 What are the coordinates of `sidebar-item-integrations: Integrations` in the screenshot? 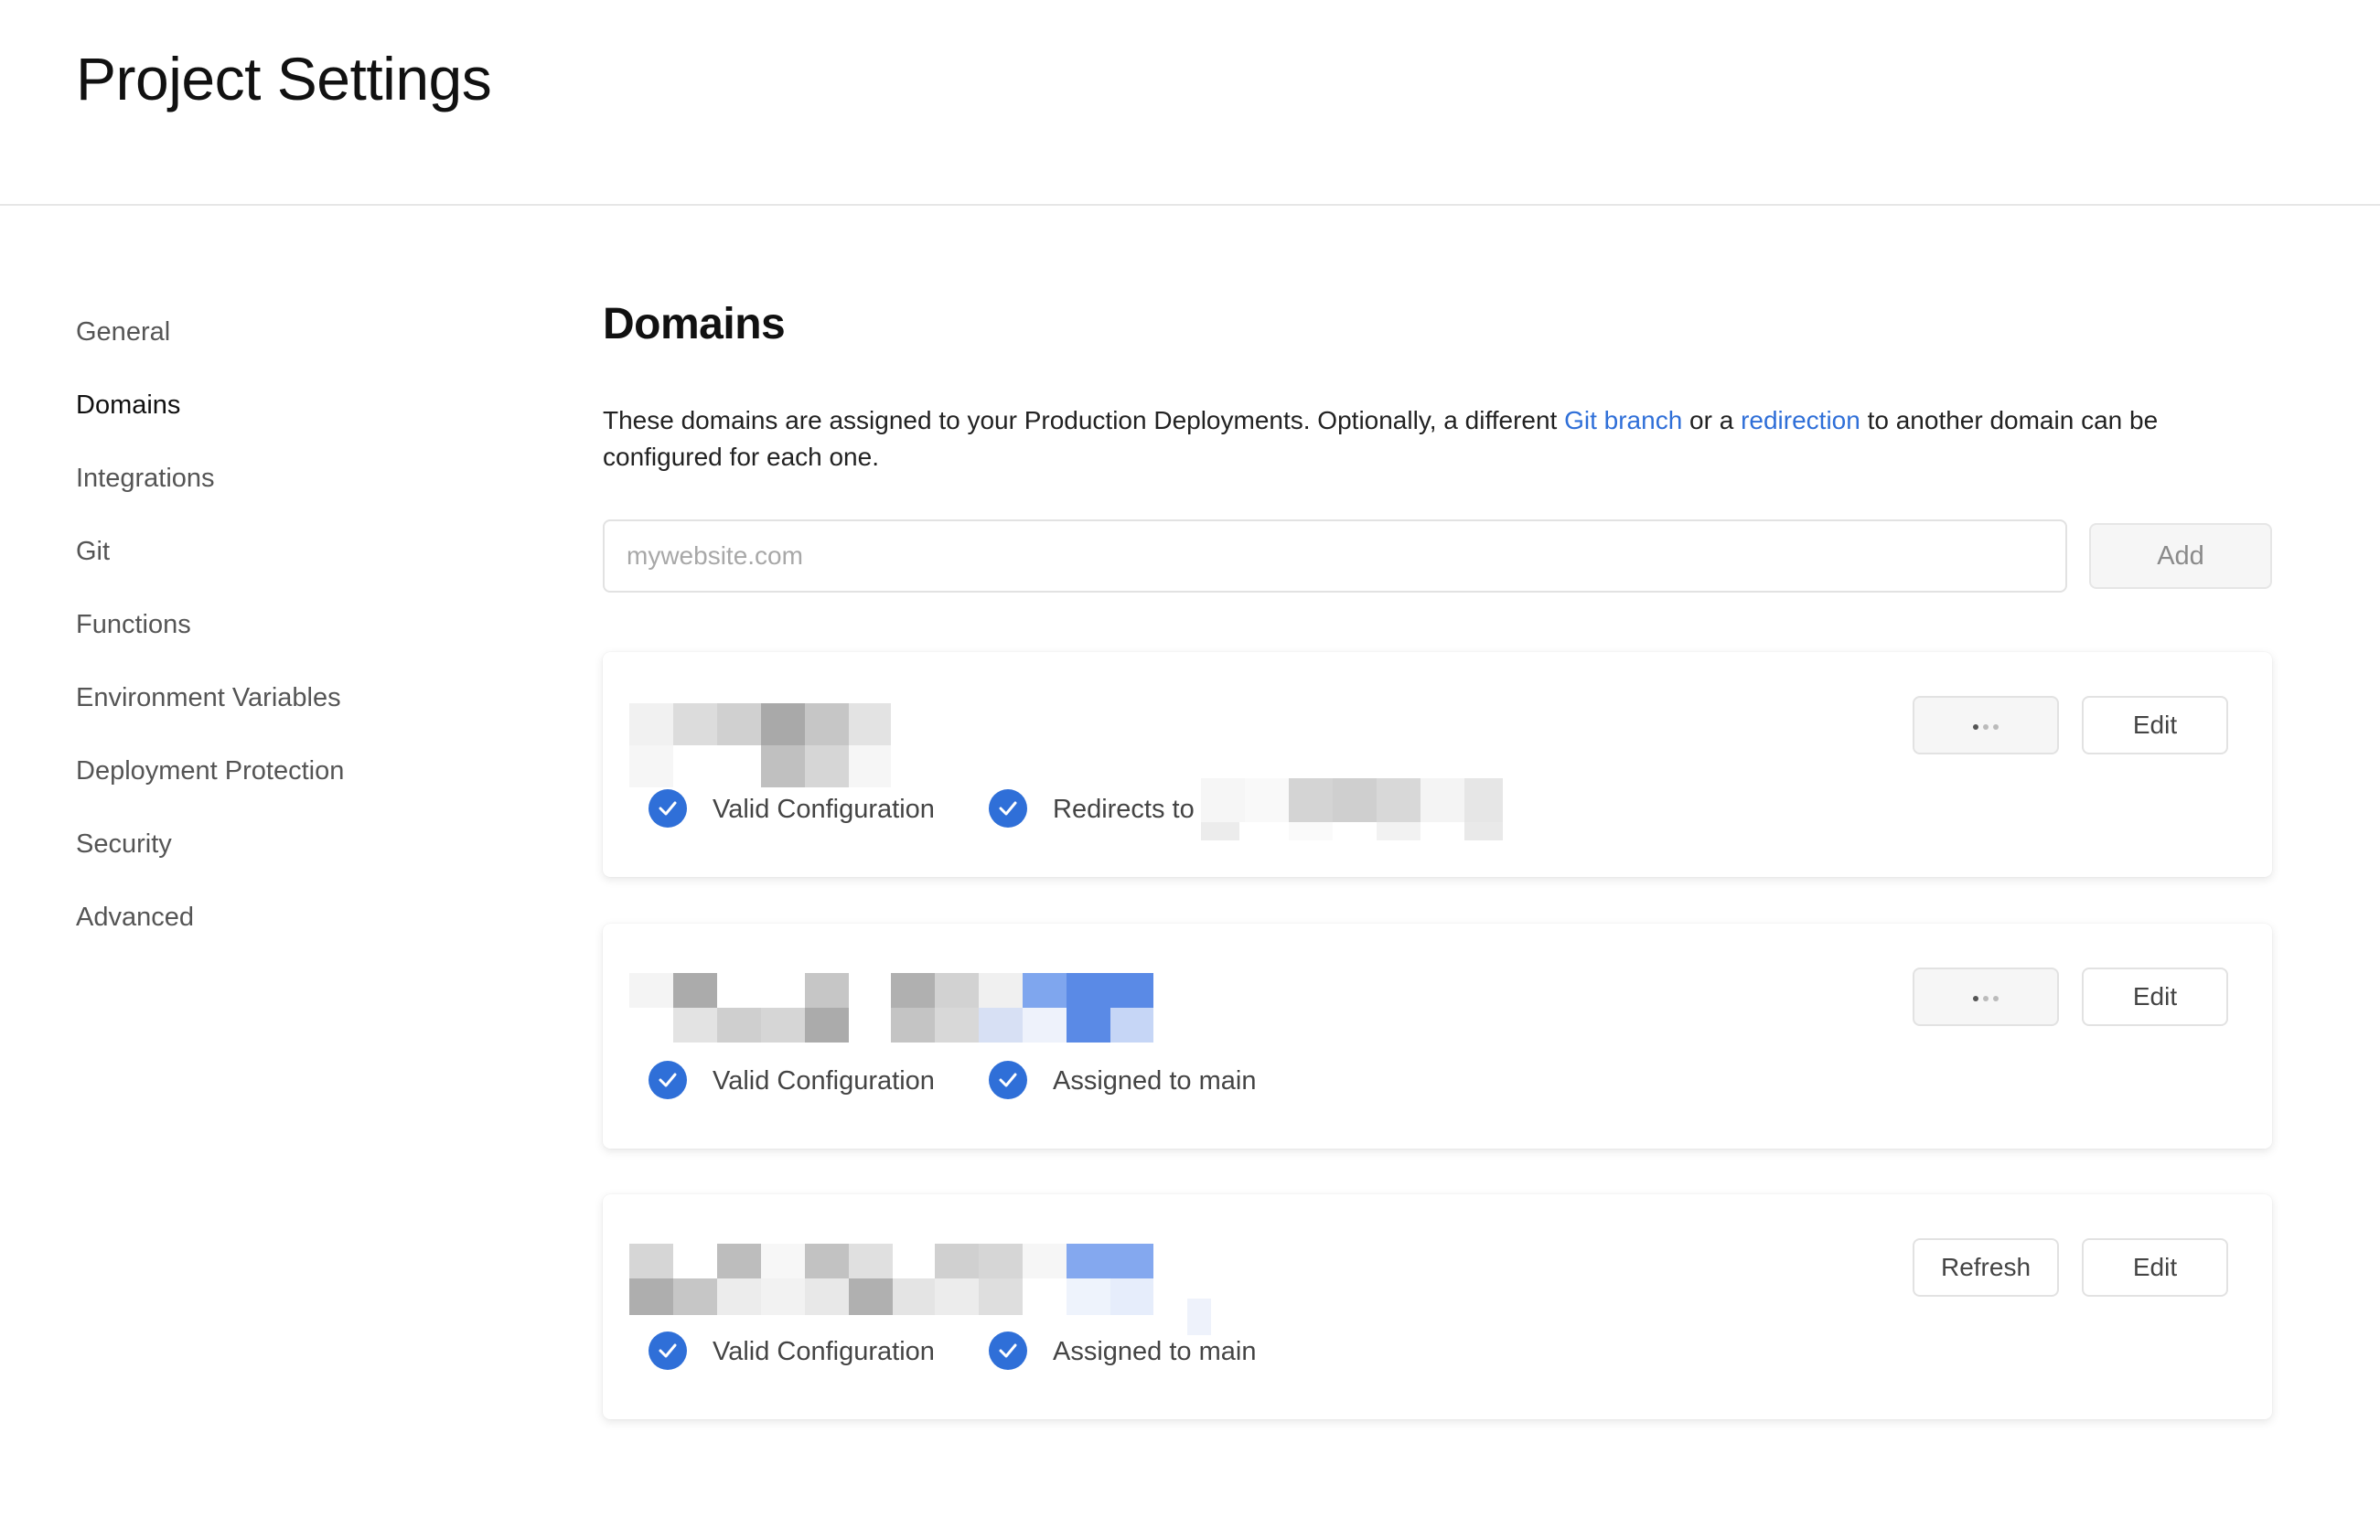 It's located at (304, 480).